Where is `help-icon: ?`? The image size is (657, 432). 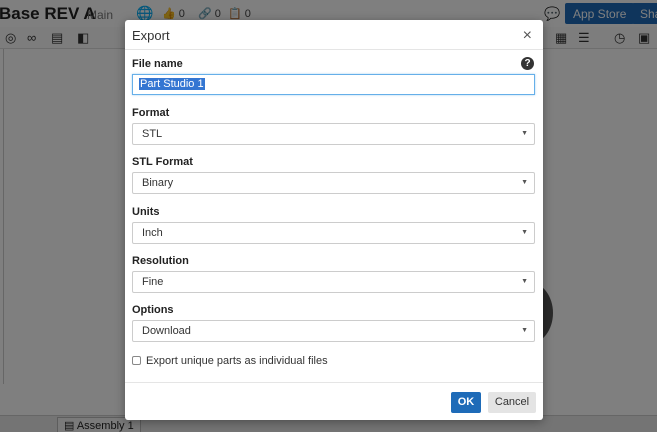 help-icon: ? is located at coordinates (527, 63).